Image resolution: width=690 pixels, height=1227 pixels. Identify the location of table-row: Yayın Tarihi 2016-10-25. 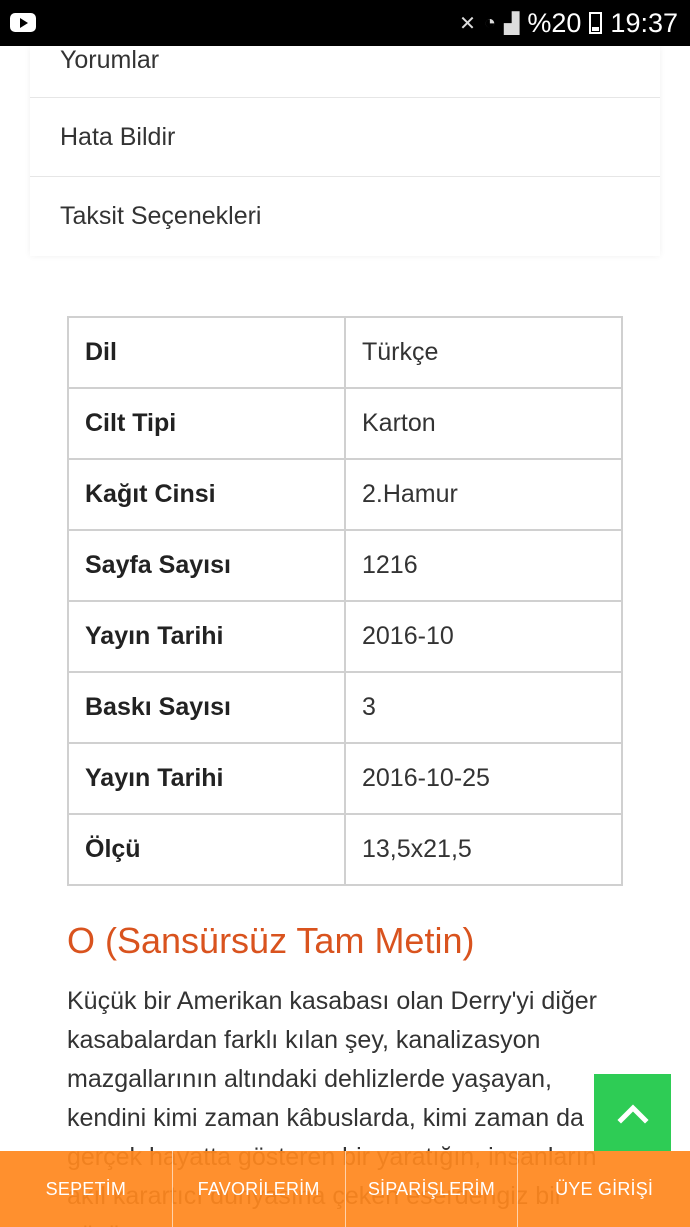
(345, 778).